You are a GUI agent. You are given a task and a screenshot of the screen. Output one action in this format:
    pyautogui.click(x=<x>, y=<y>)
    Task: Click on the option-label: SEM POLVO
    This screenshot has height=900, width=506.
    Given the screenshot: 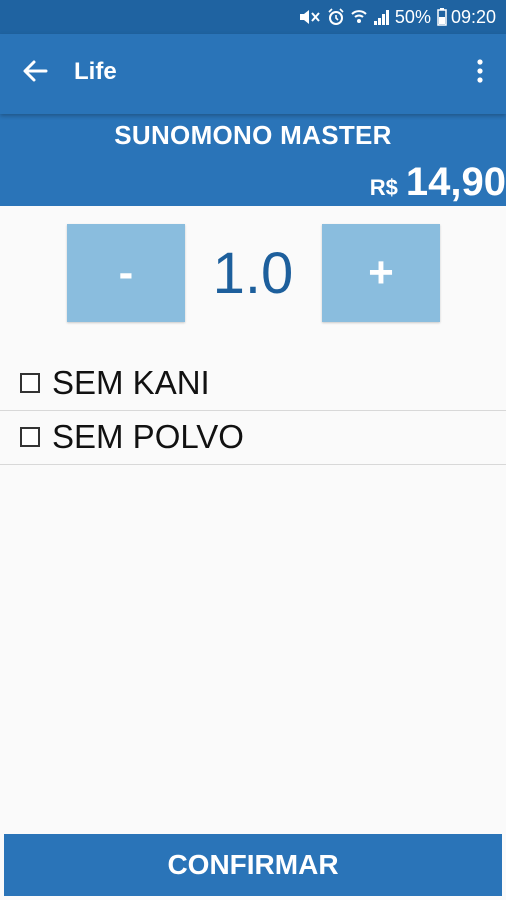 What is the action you would take?
    pyautogui.click(x=148, y=436)
    